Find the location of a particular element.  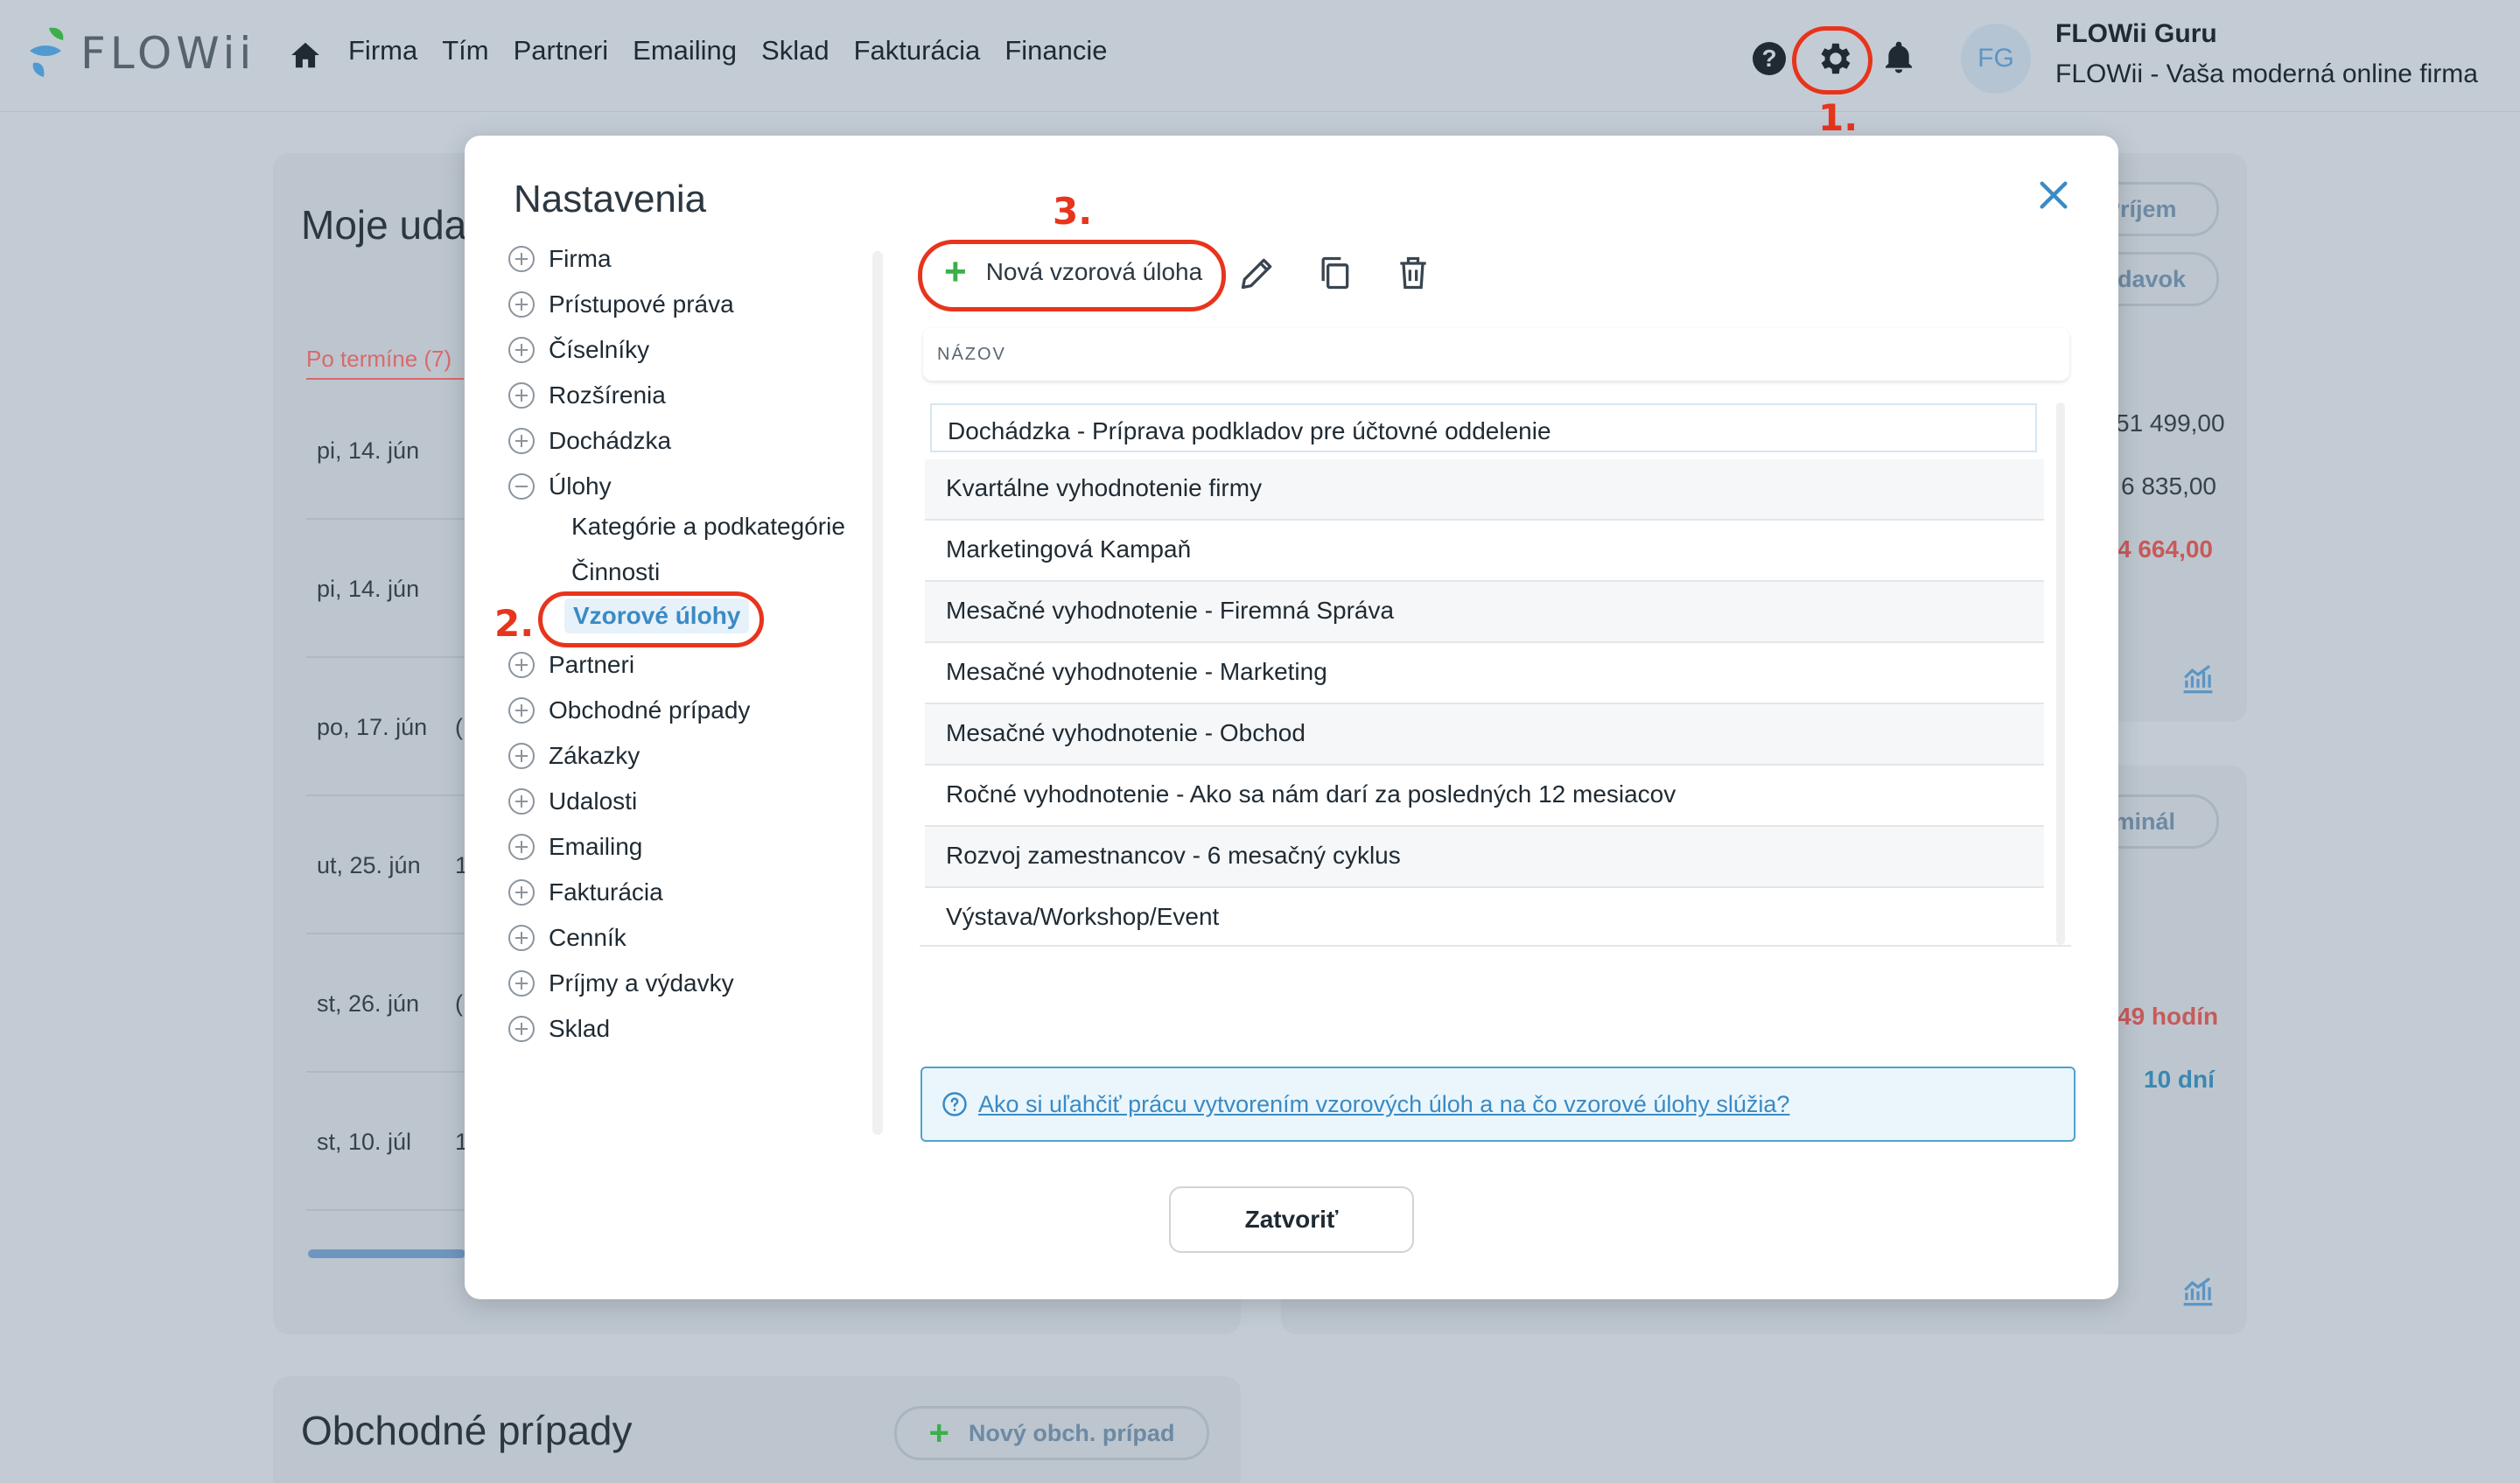

tree-subitem-cinnosti: Činnosti is located at coordinates (615, 572).